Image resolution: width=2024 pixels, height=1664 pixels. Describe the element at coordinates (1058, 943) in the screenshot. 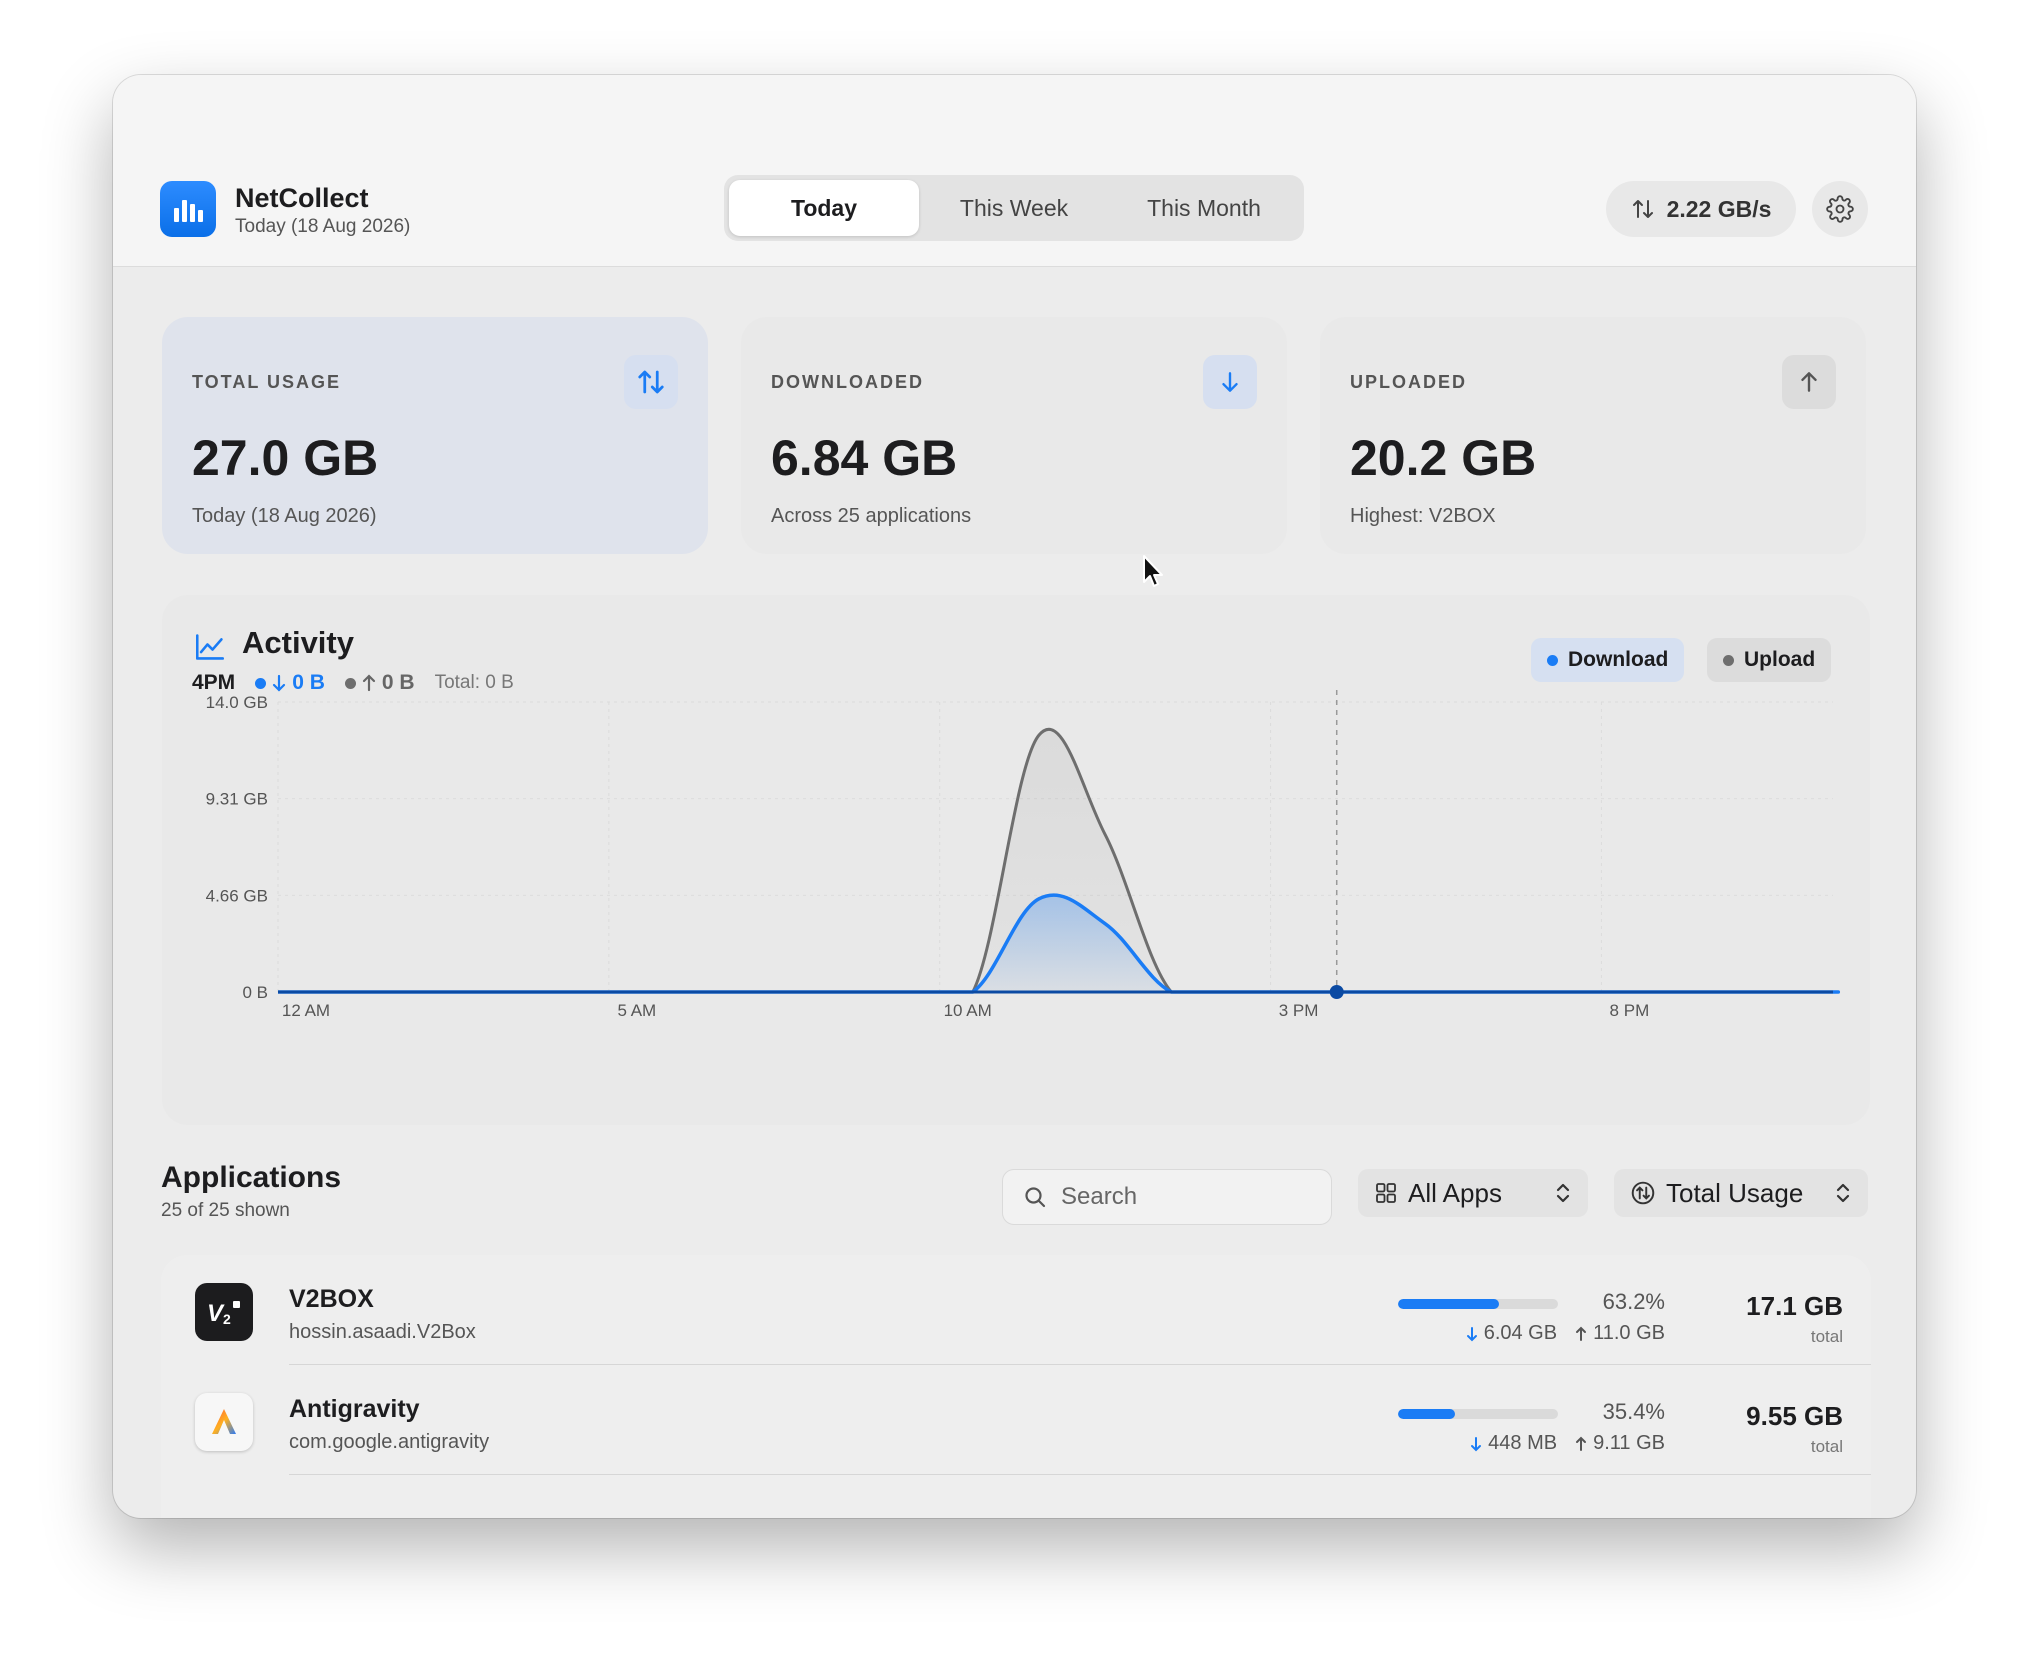

I see `download-series-area` at that location.